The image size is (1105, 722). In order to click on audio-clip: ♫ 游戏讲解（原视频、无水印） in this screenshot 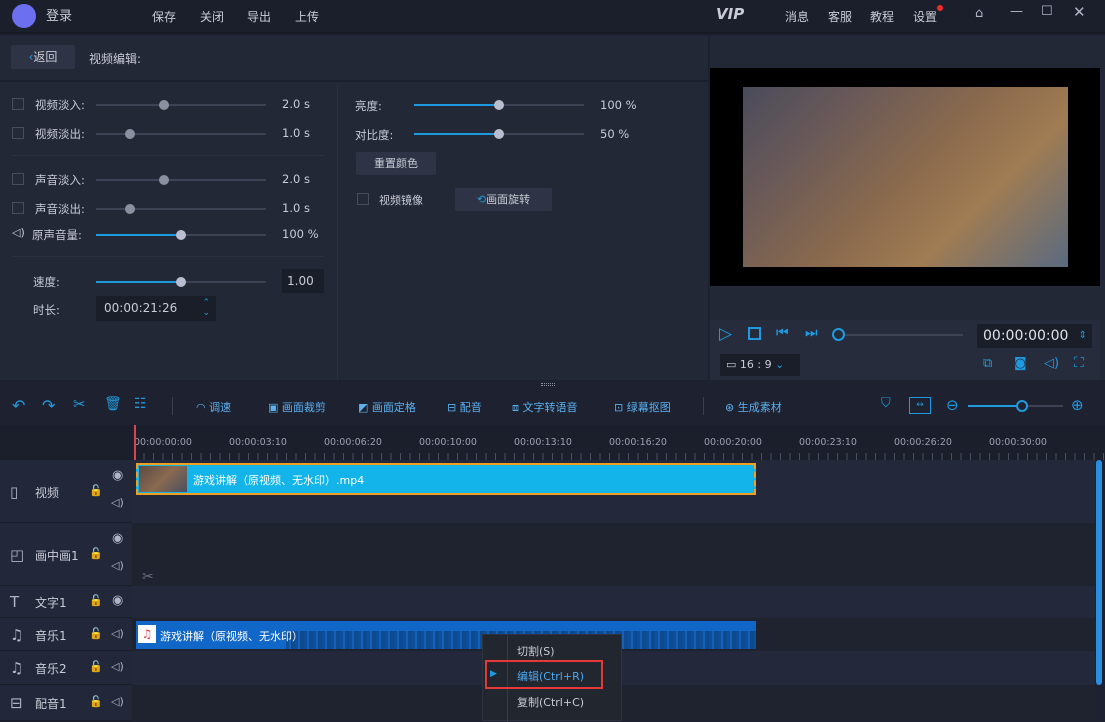, I will do `click(446, 635)`.